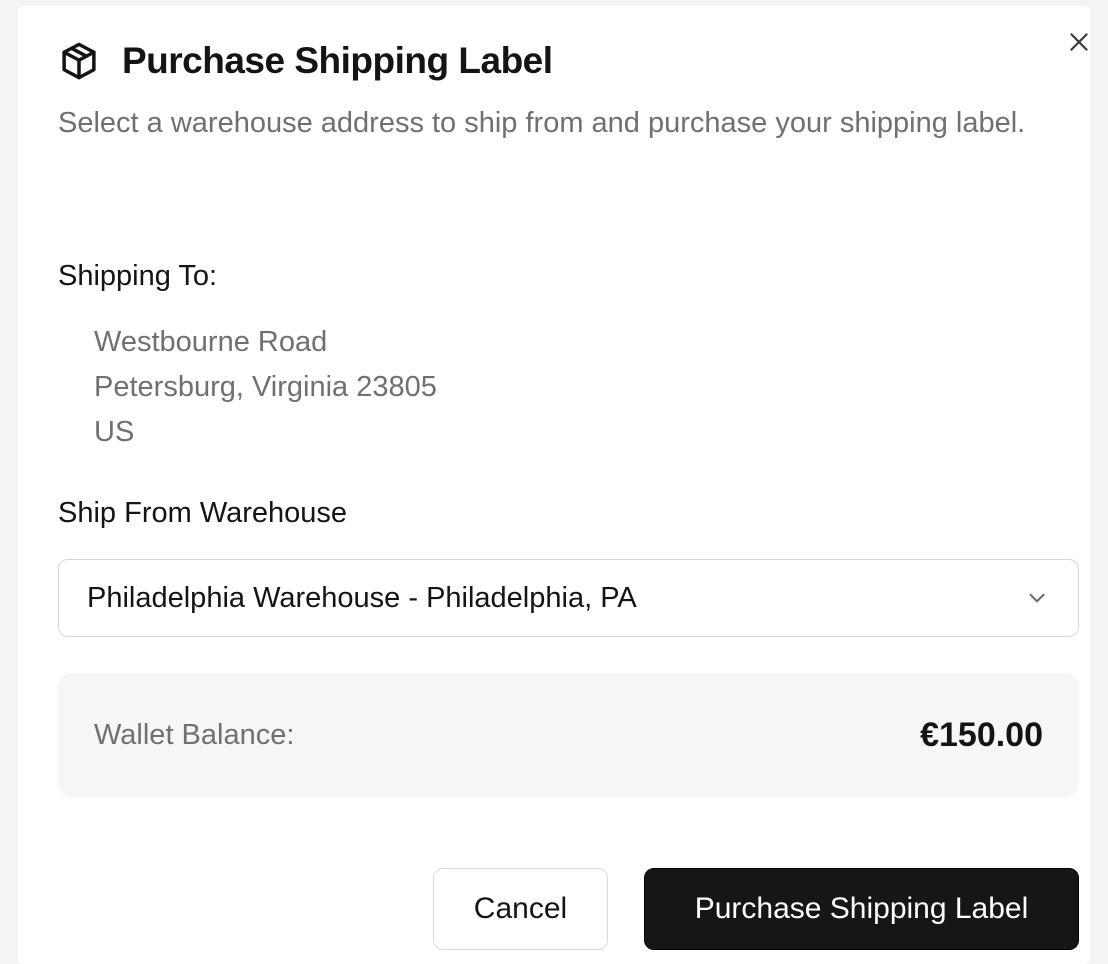  What do you see at coordinates (1037, 598) in the screenshot?
I see `chevron-down-icon` at bounding box center [1037, 598].